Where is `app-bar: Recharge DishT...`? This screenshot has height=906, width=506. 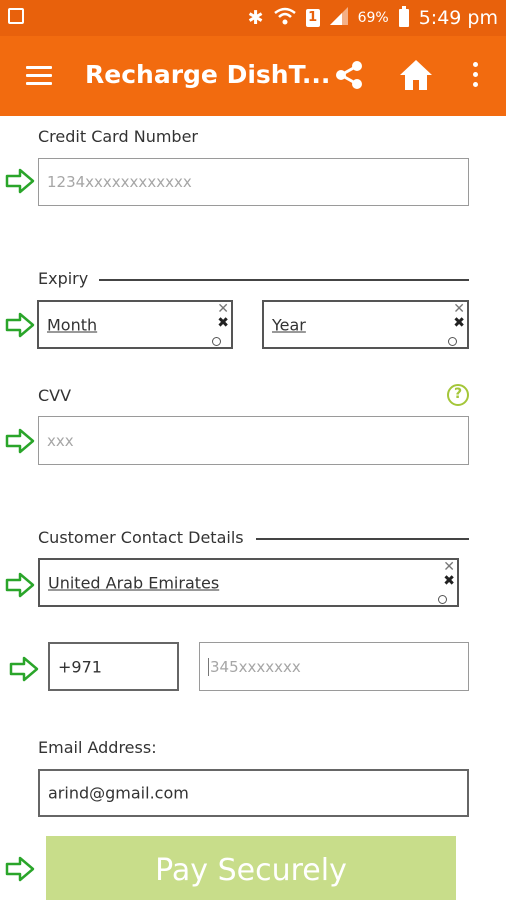
app-bar: Recharge DishT... is located at coordinates (253, 76).